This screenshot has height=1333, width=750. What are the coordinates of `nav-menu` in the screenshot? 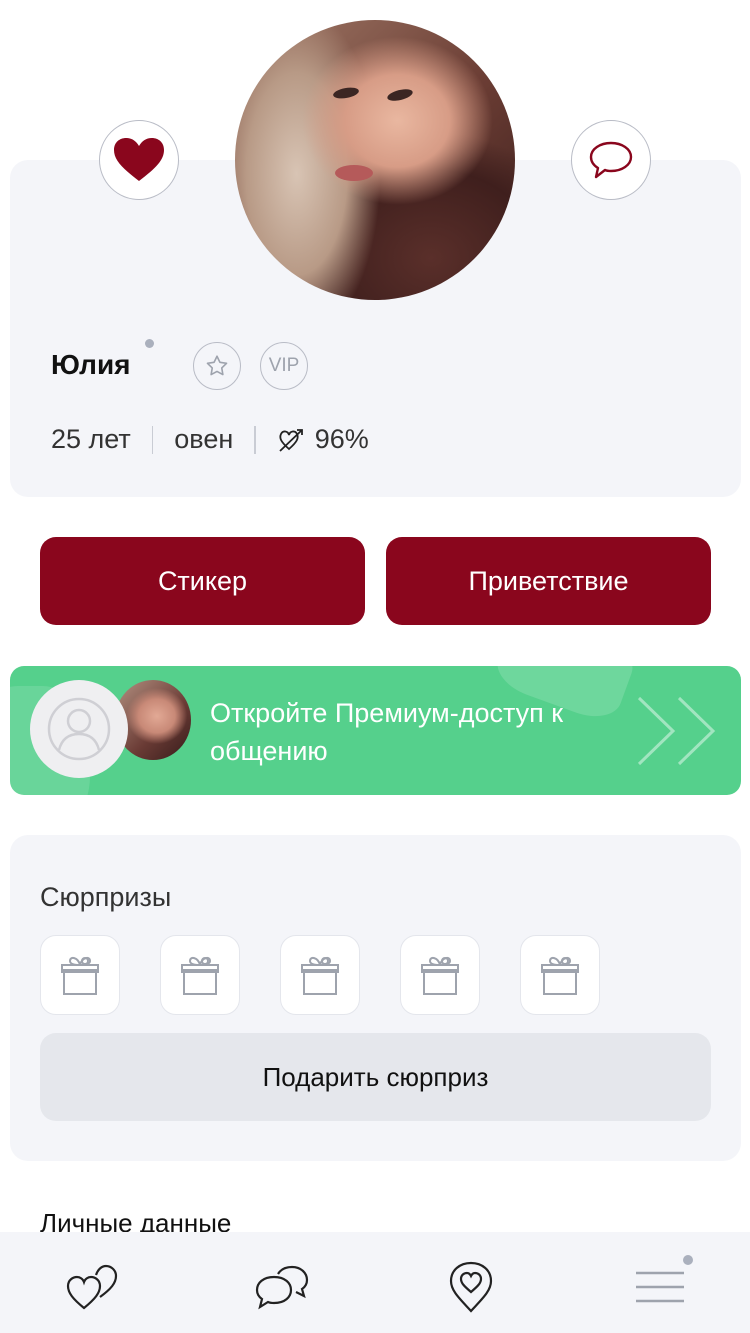 It's located at (660, 1287).